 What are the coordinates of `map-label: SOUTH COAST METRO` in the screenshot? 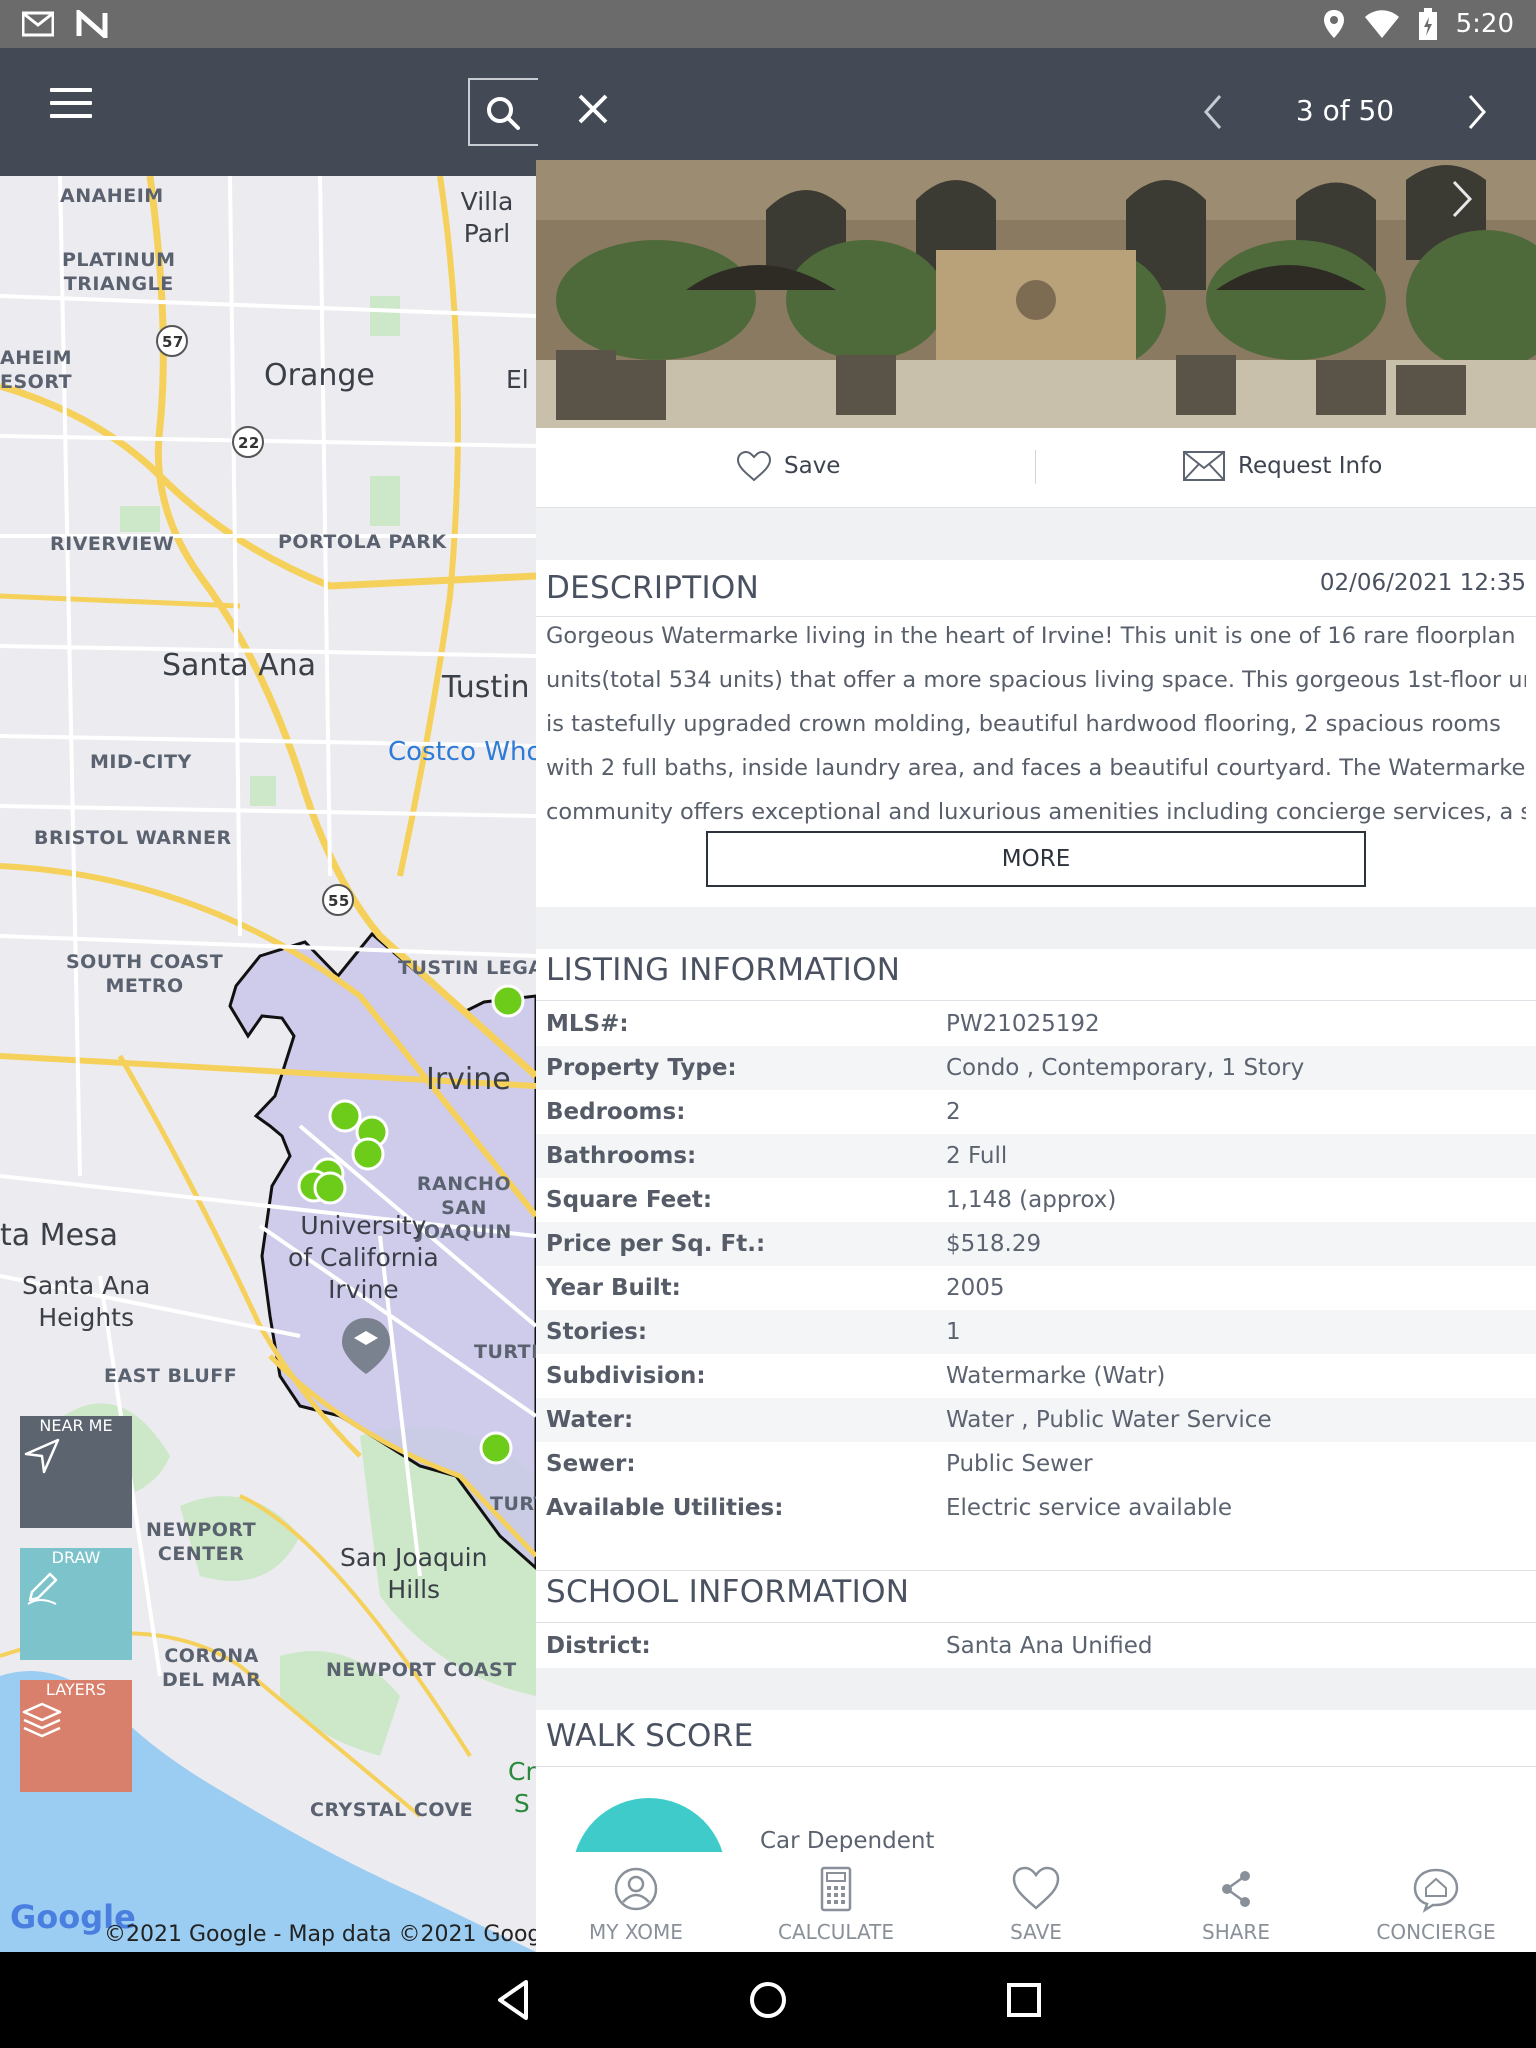 It's located at (145, 974).